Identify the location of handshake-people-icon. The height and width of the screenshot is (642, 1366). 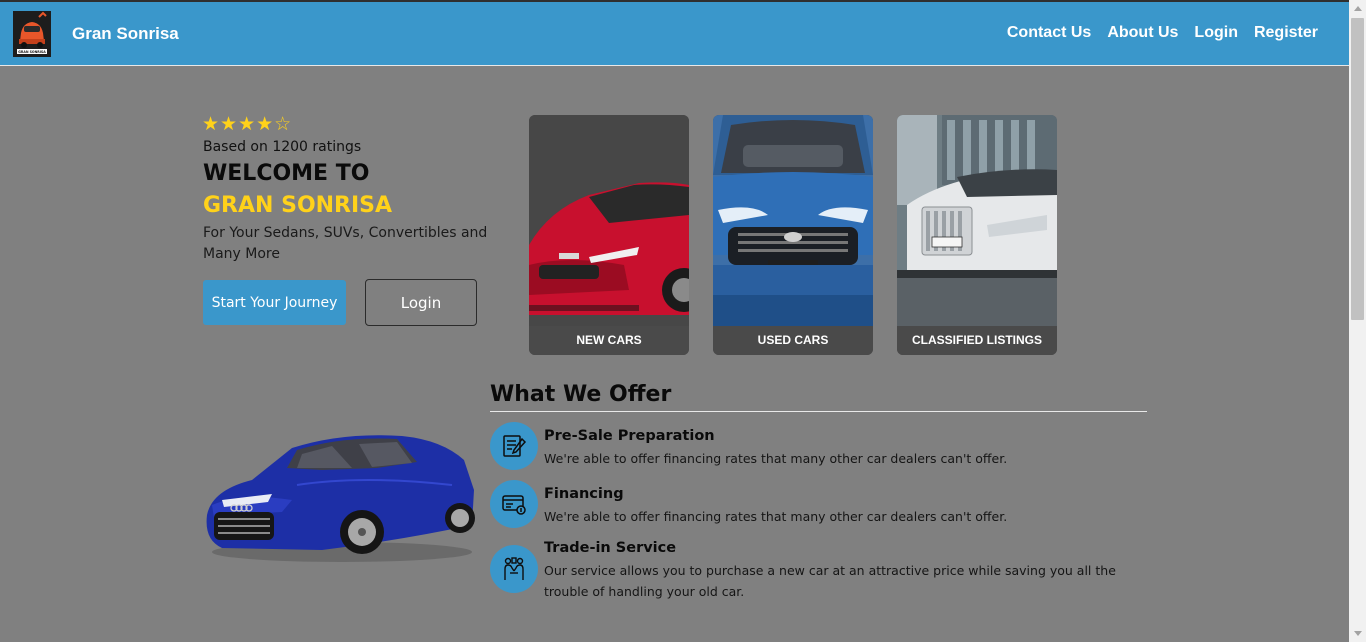
(514, 568).